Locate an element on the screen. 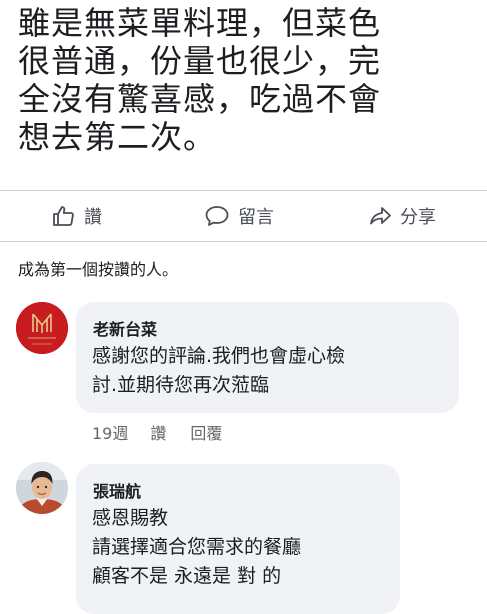  user-photo-icon is located at coordinates (42, 488).